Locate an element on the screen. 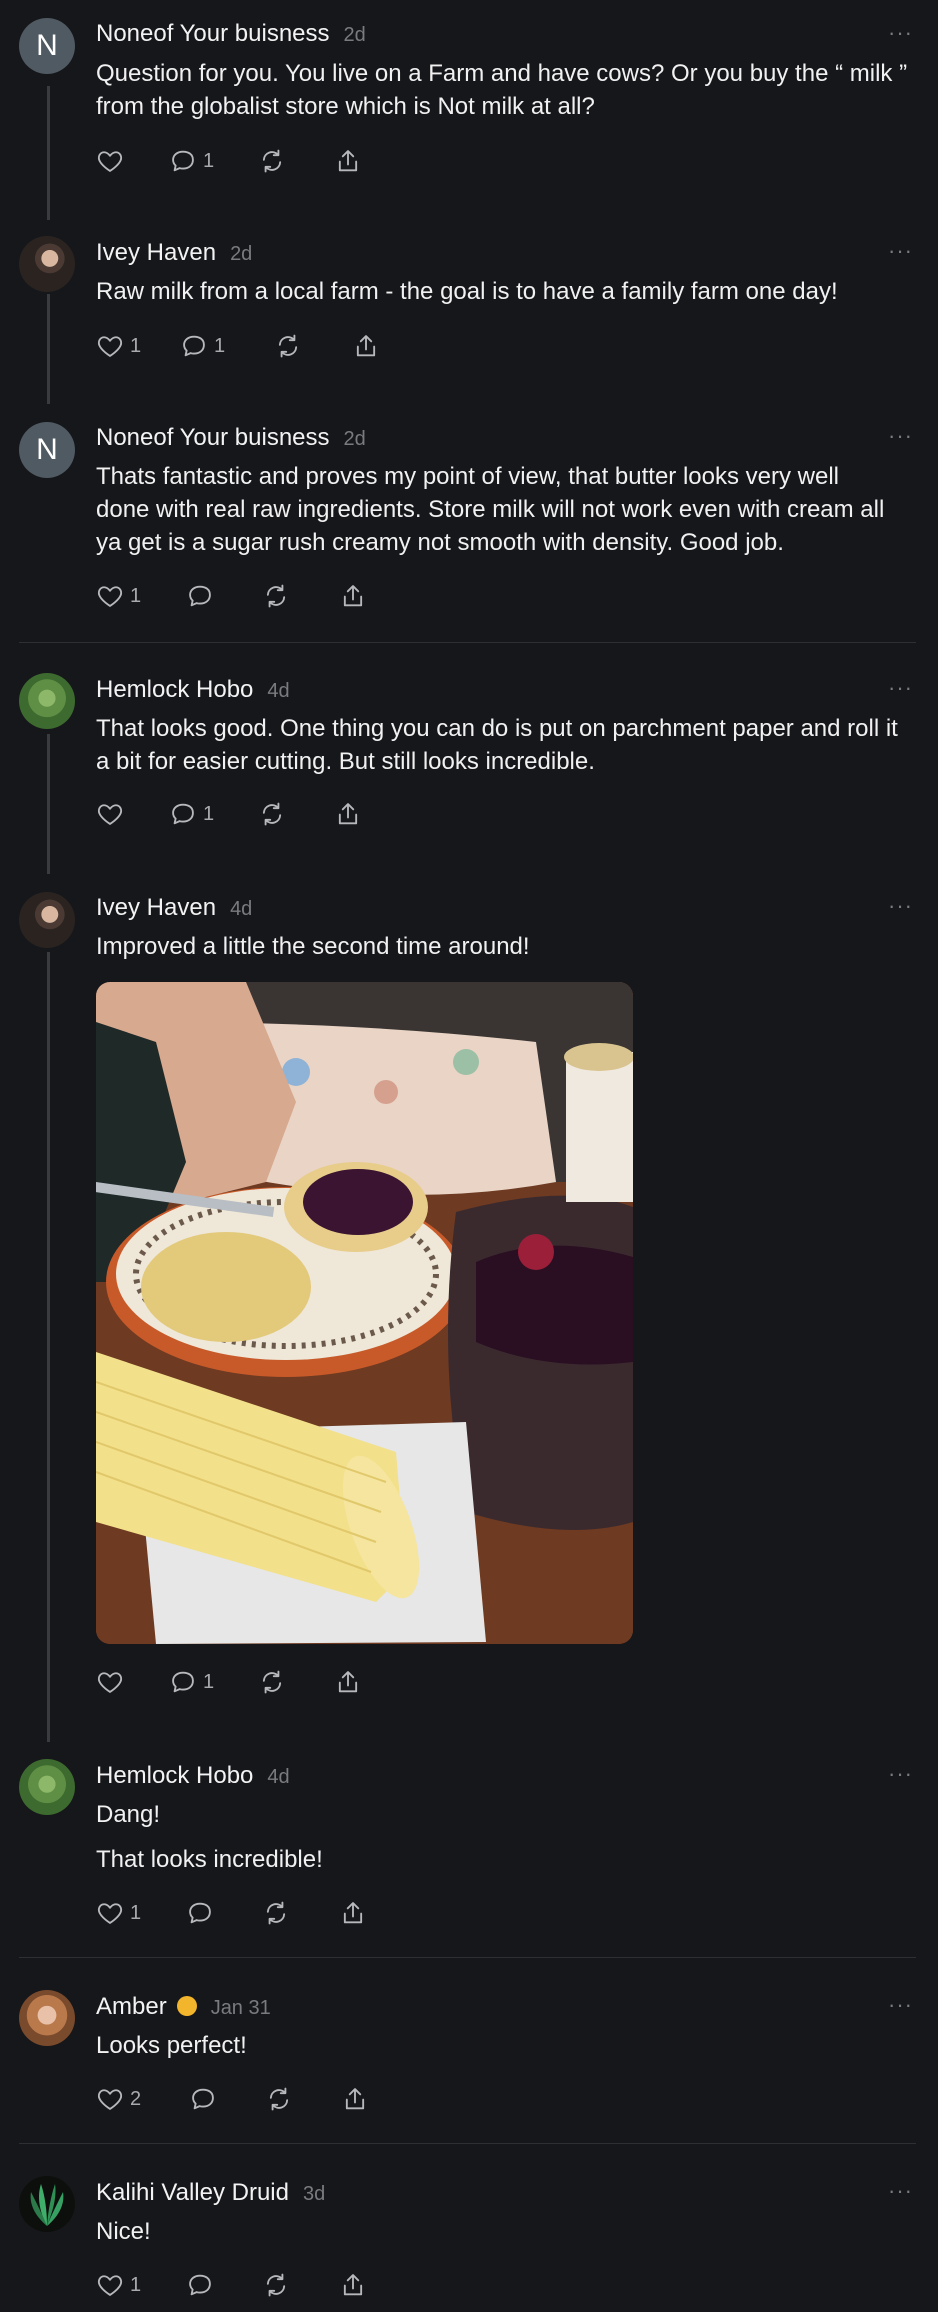 Image resolution: width=938 pixels, height=2312 pixels. like-button: 2 is located at coordinates (142, 2099).